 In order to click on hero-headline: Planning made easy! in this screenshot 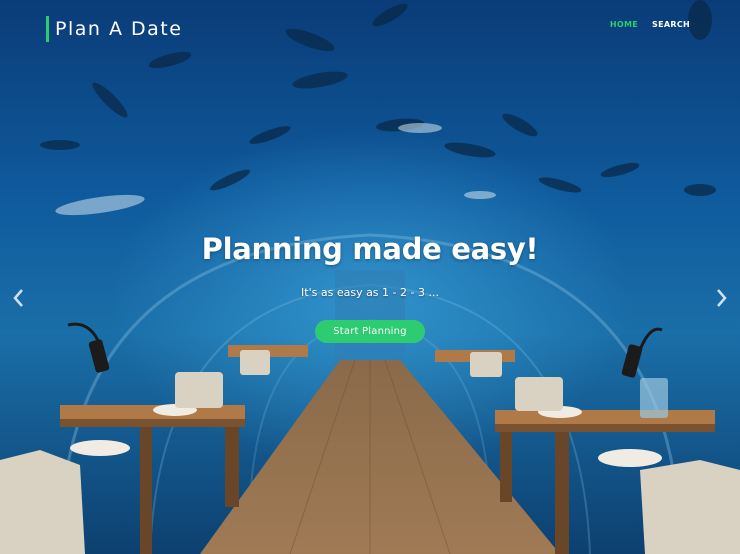, I will do `click(370, 249)`.